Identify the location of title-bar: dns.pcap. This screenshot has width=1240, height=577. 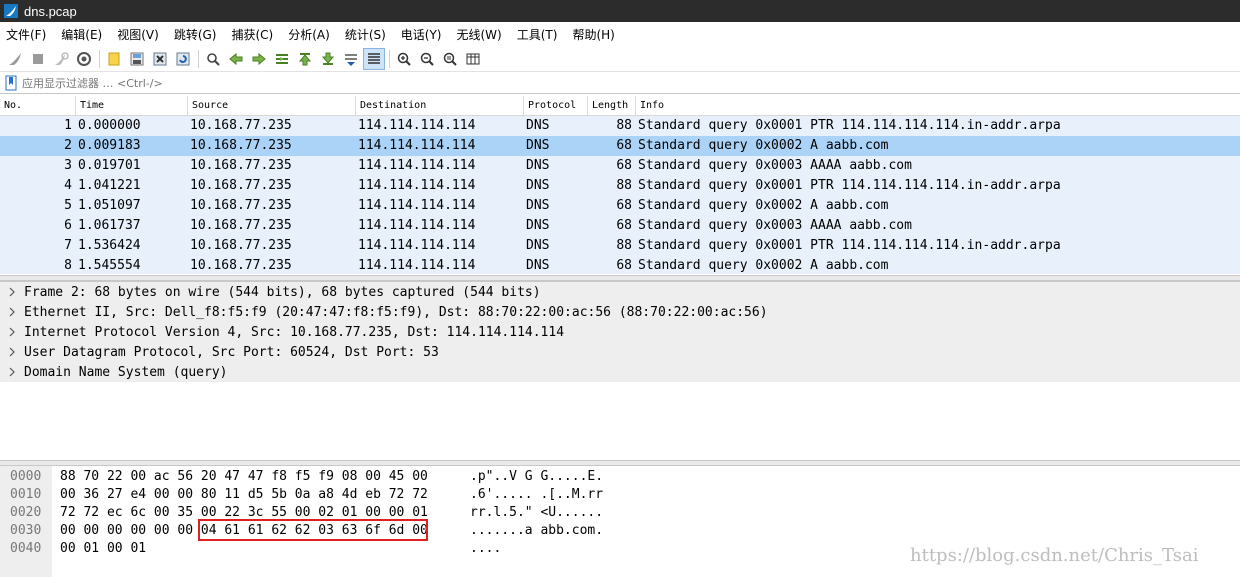
(620, 11).